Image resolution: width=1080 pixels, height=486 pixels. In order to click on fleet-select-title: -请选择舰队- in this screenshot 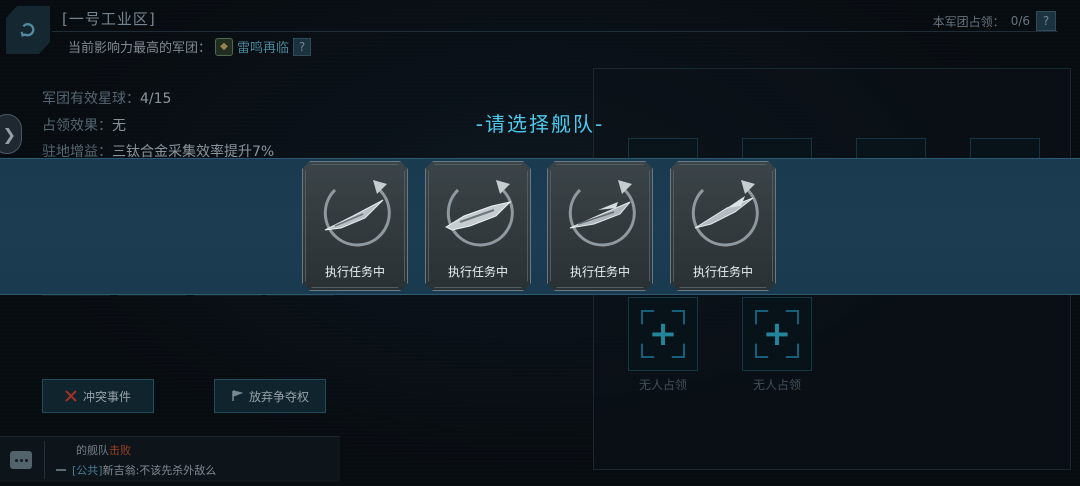, I will do `click(540, 124)`.